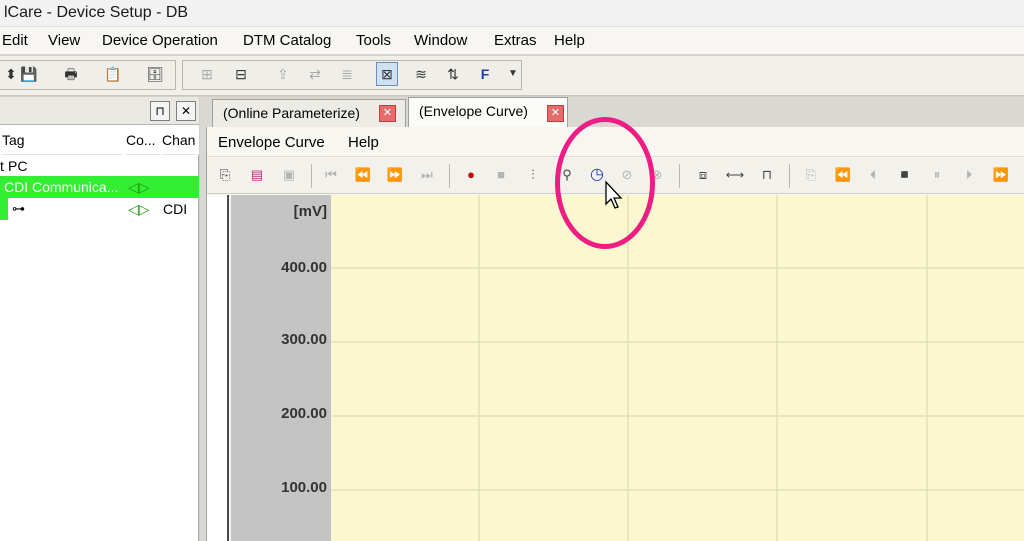  I want to click on save-curve-icon: ▣, so click(289, 175).